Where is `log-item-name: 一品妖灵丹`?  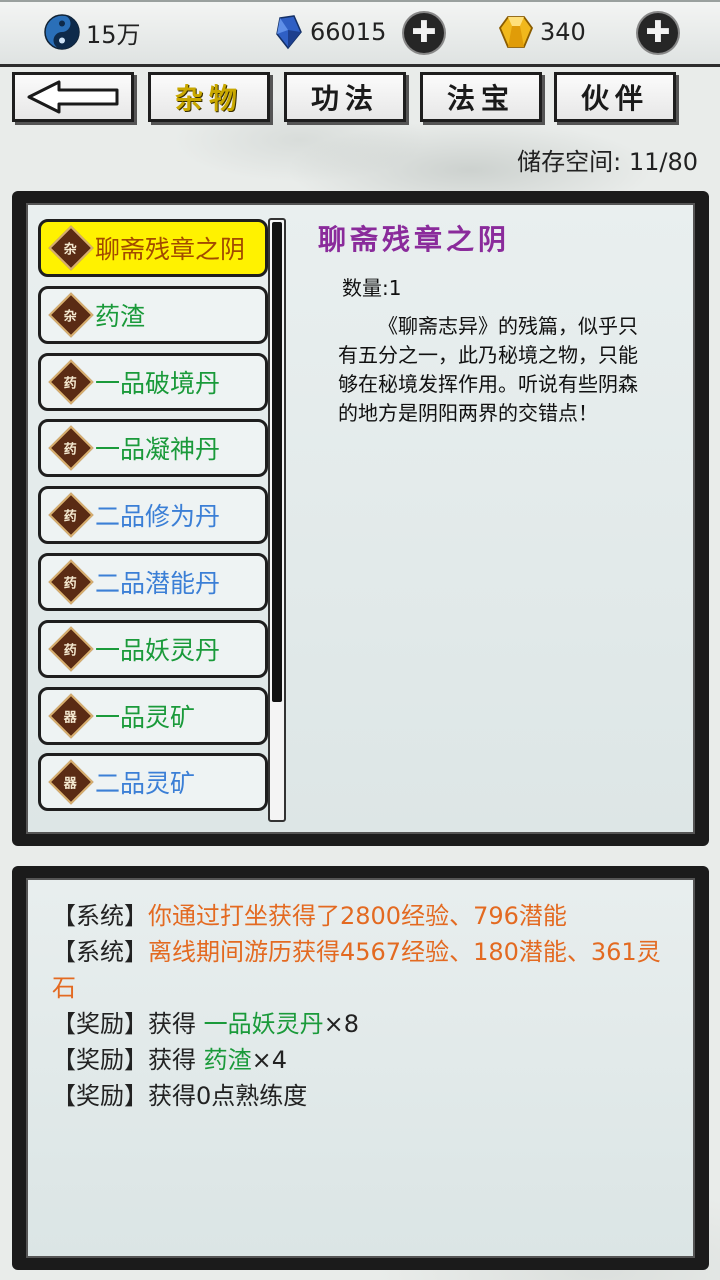
log-item-name: 一品妖灵丹 is located at coordinates (263, 1024).